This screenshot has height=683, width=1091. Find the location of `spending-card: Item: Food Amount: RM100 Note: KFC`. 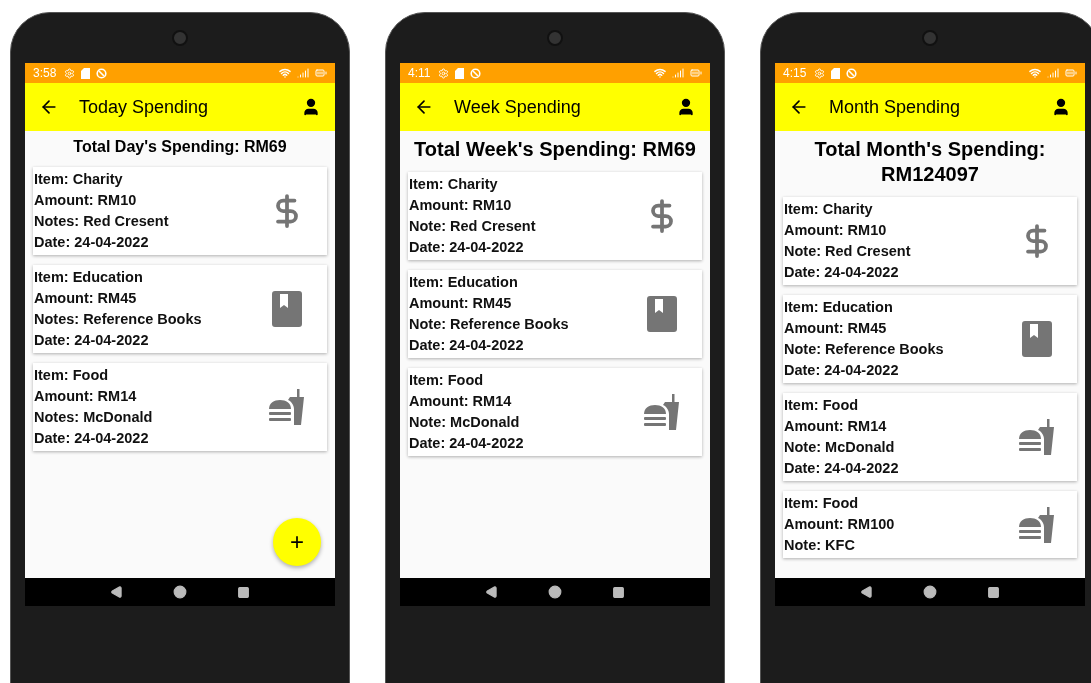

spending-card: Item: Food Amount: RM100 Note: KFC is located at coordinates (930, 524).